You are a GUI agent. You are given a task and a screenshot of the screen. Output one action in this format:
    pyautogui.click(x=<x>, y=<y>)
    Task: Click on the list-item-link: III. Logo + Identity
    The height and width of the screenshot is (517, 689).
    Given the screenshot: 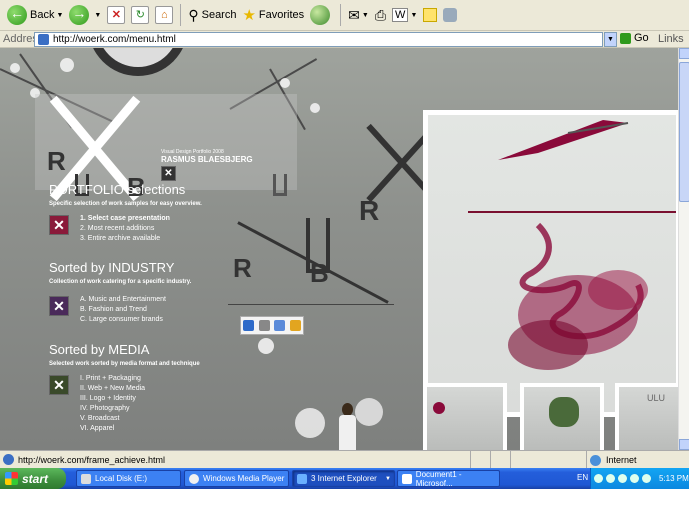 What is the action you would take?
    pyautogui.click(x=112, y=399)
    